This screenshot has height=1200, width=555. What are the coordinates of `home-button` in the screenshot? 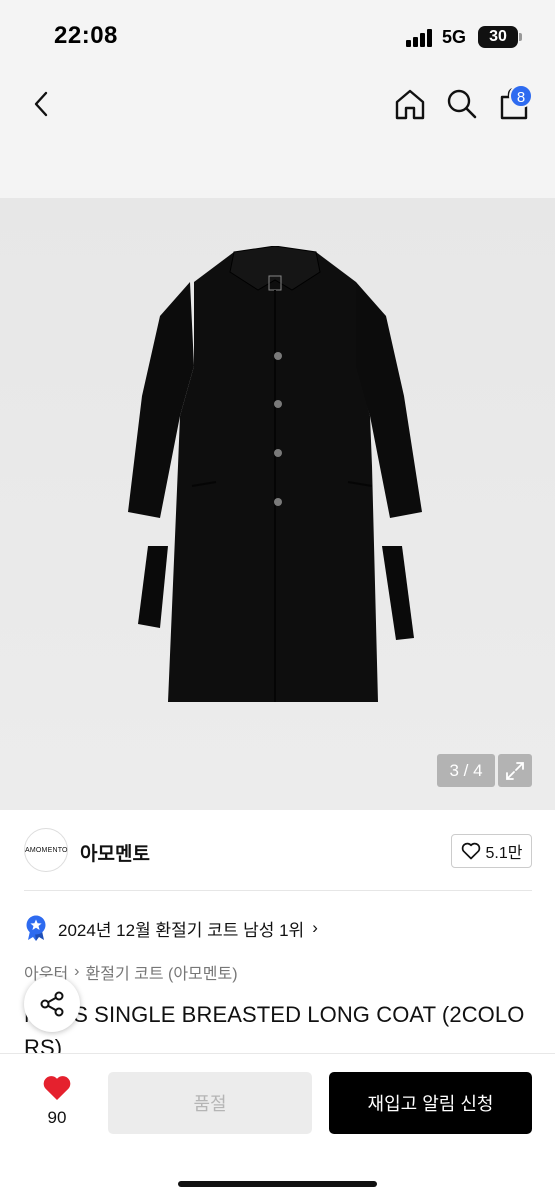 It's located at (410, 104).